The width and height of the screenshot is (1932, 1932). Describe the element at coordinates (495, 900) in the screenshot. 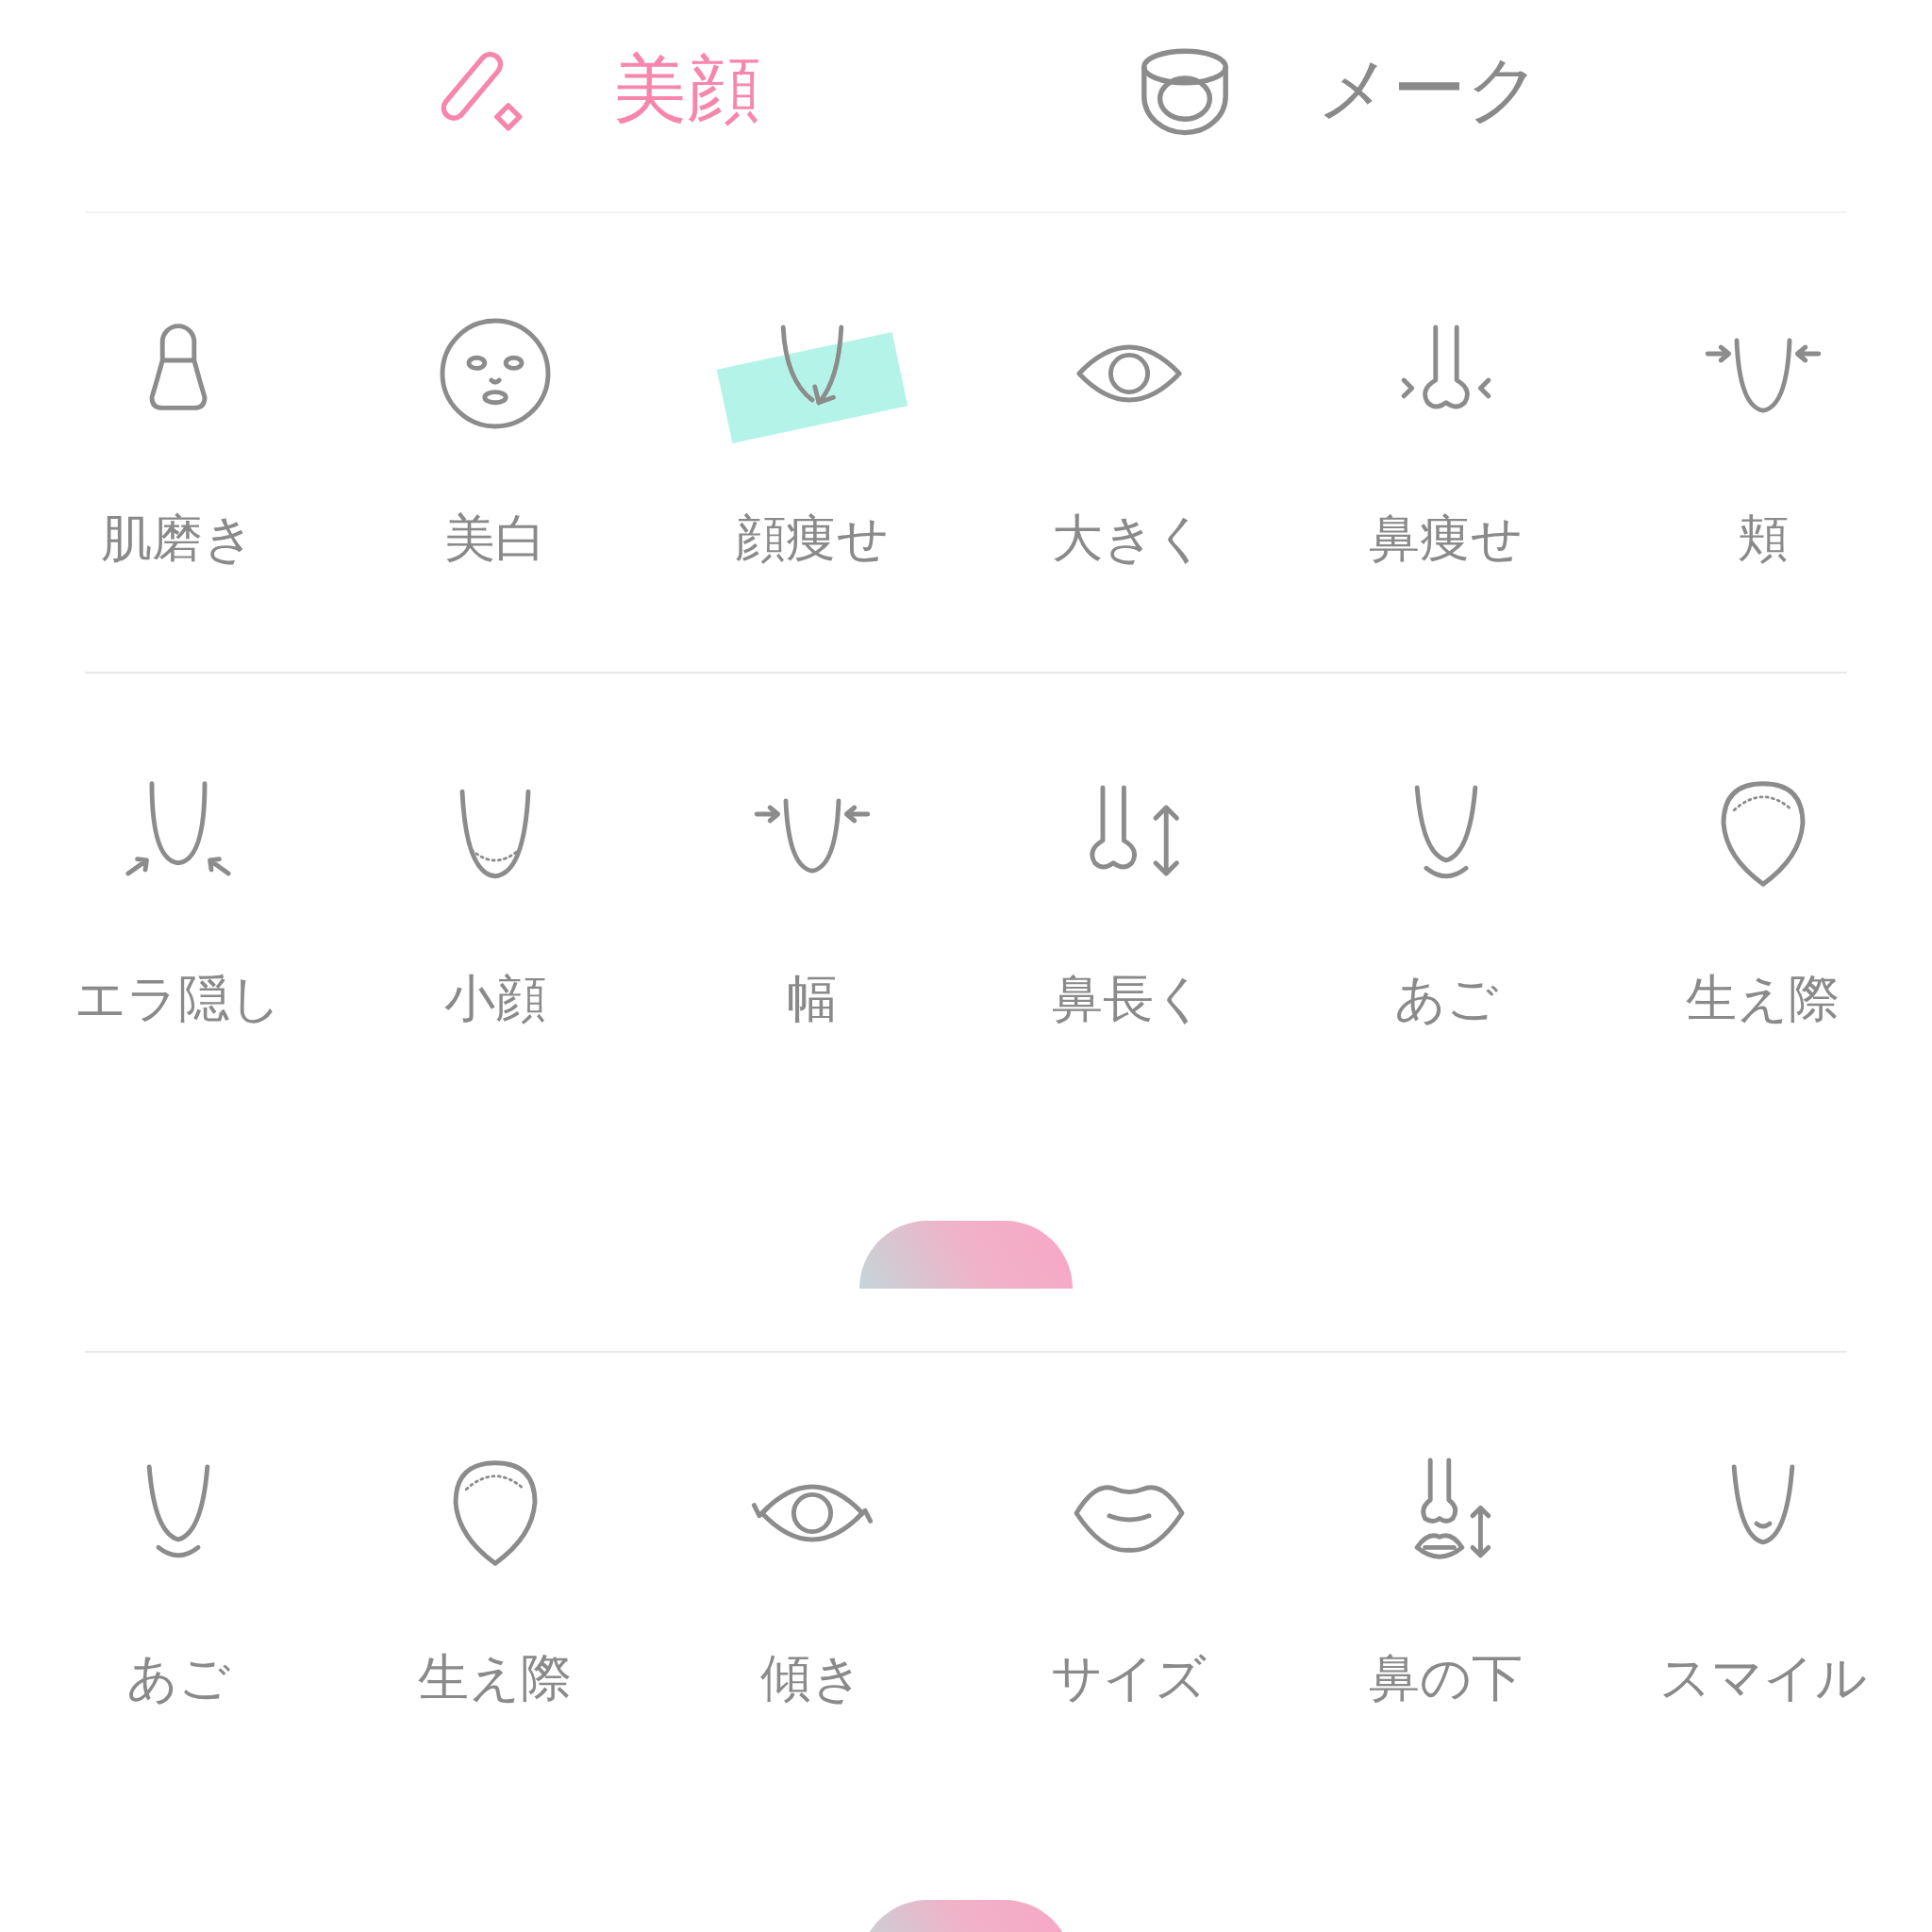

I see `tool-item: 小顔` at that location.